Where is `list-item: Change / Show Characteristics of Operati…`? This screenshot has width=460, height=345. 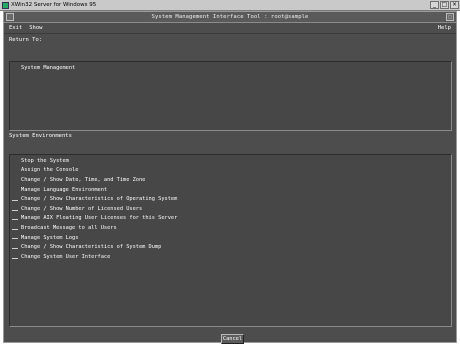
list-item: Change / Show Characteristics of Operati… is located at coordinates (230, 199).